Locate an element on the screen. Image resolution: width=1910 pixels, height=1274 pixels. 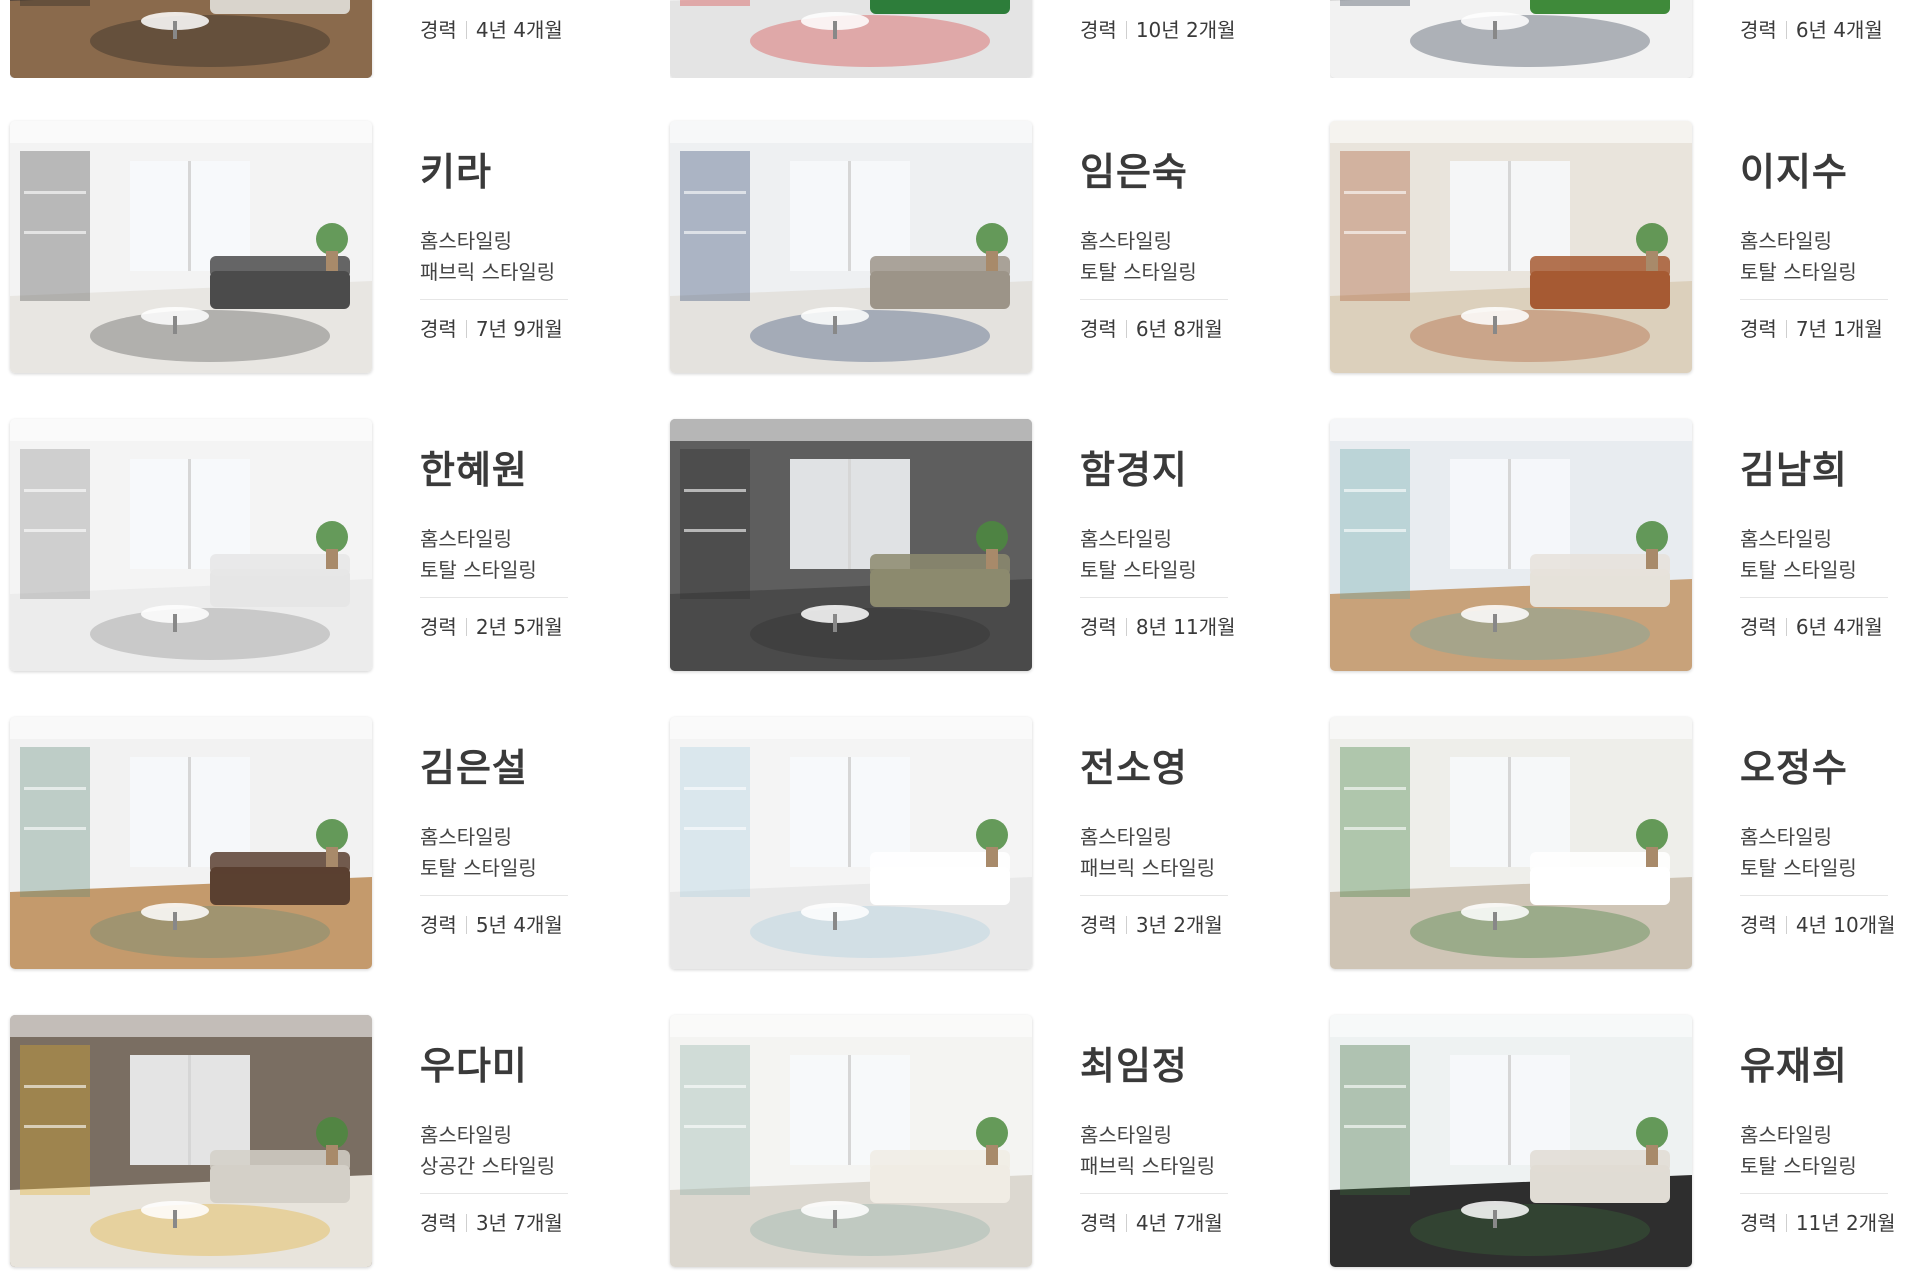
designer-info: 오정수홈스타일링 토탈 스타일링경력 4년 10개월 is located at coordinates (1825, 843).